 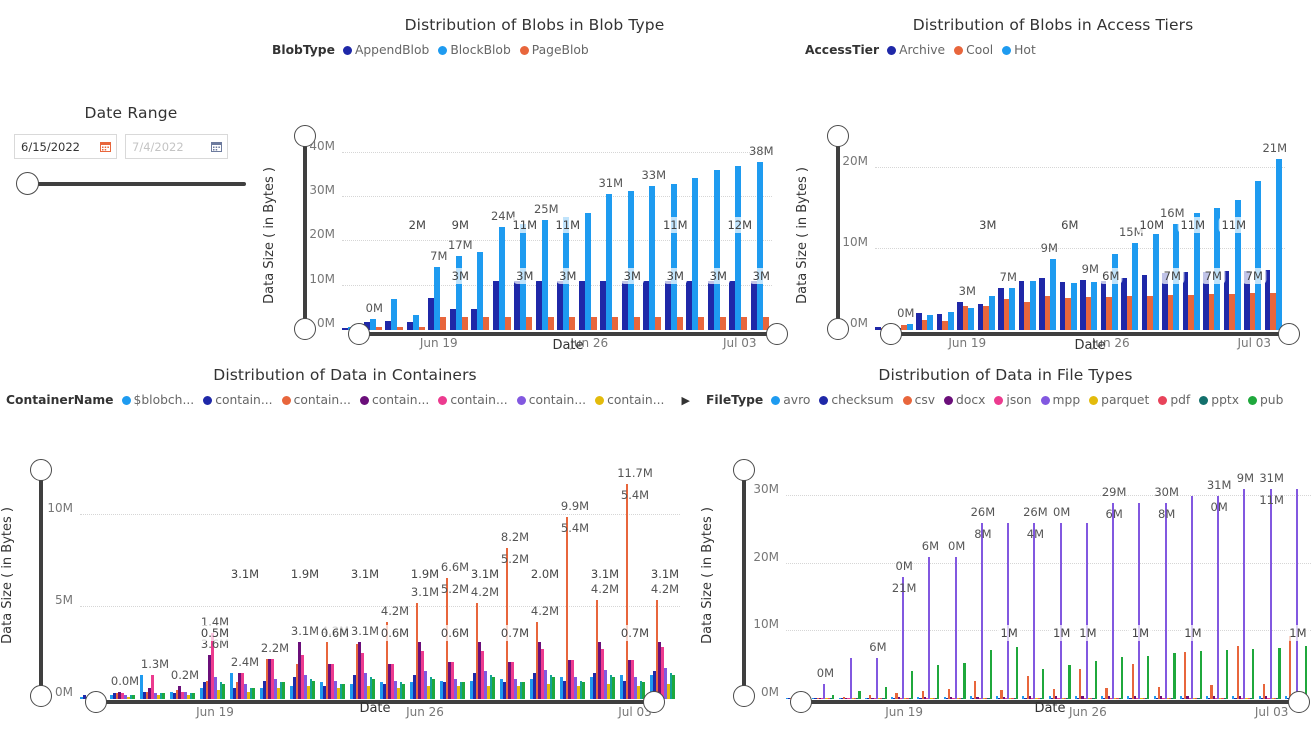 I want to click on legend-item: parquet, so click(x=1119, y=400).